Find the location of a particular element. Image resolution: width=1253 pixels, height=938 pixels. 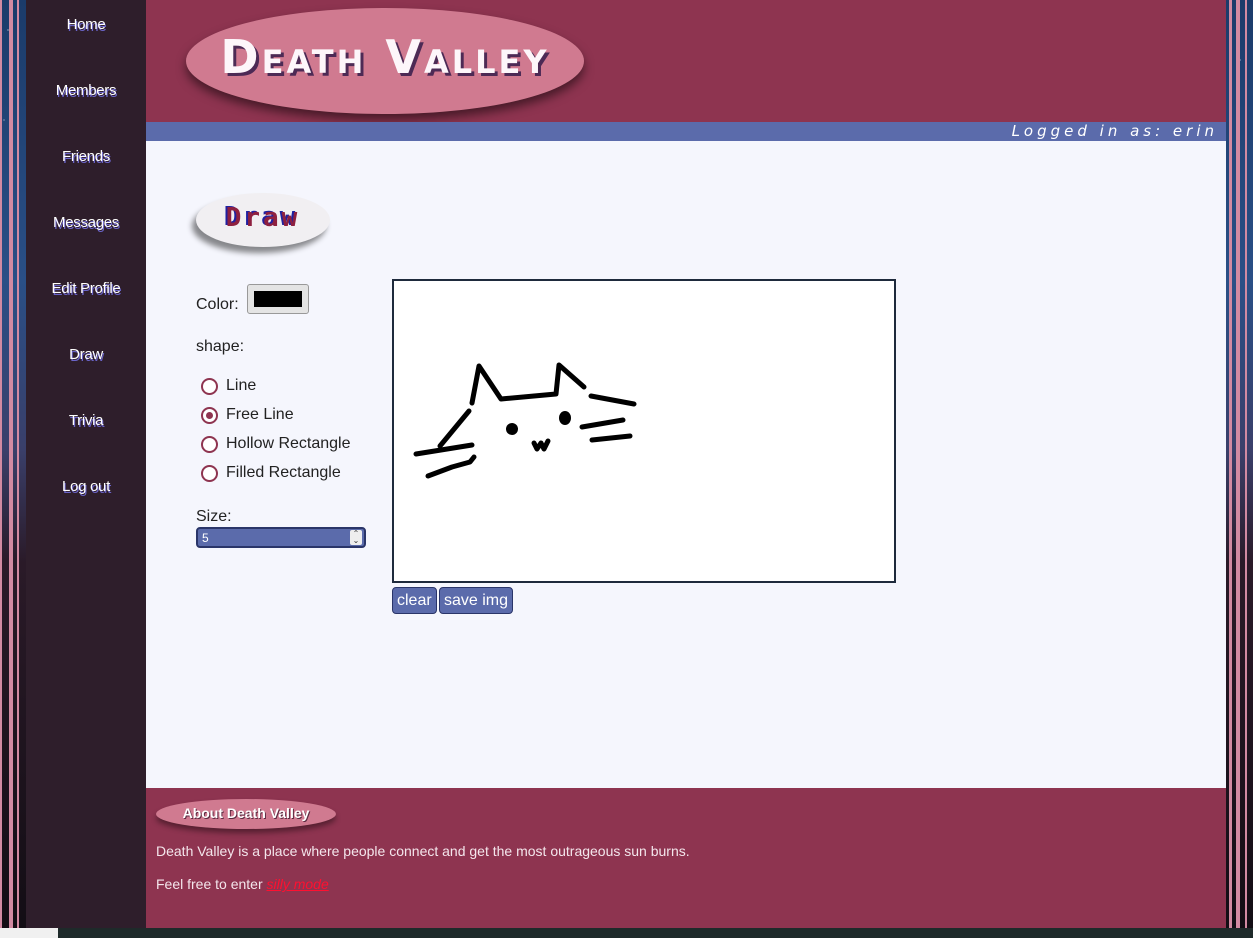

logged-in-text: Logged in as: erin is located at coordinates (1114, 131).